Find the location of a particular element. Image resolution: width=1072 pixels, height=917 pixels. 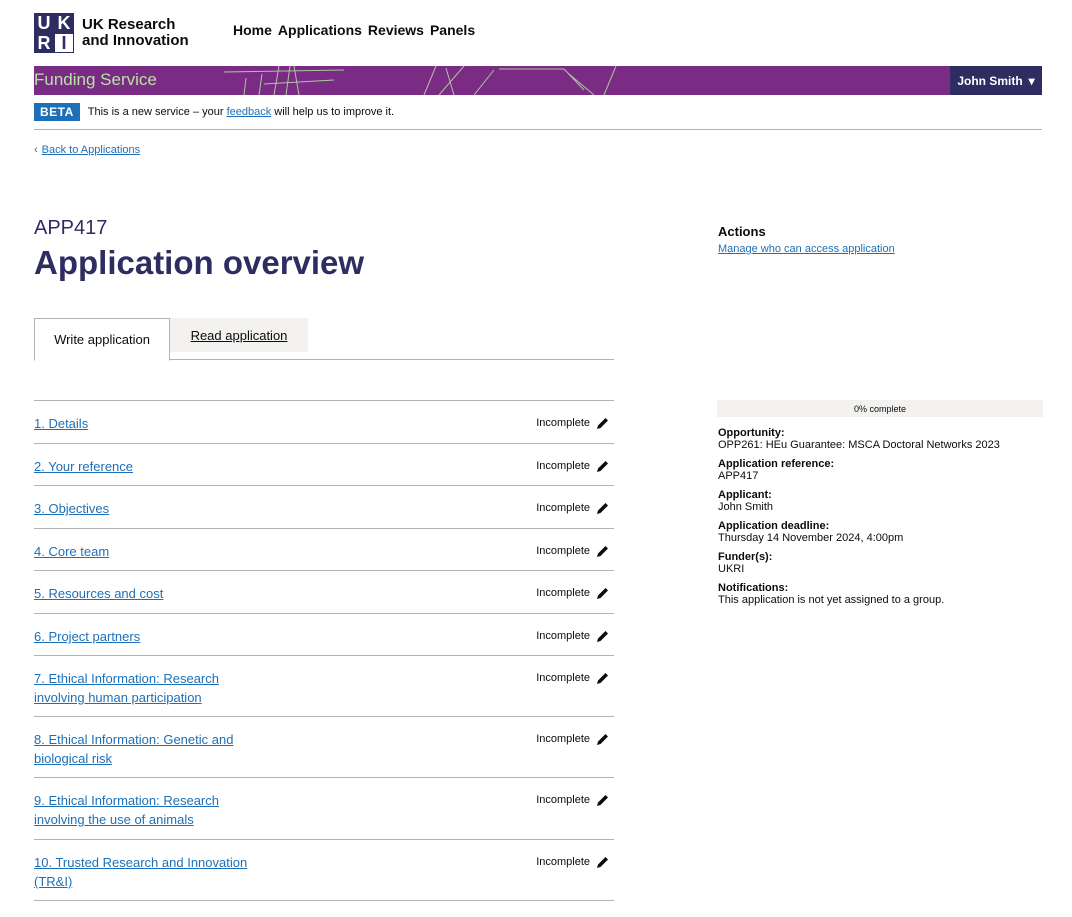

user-name: John Smith is located at coordinates (990, 80).